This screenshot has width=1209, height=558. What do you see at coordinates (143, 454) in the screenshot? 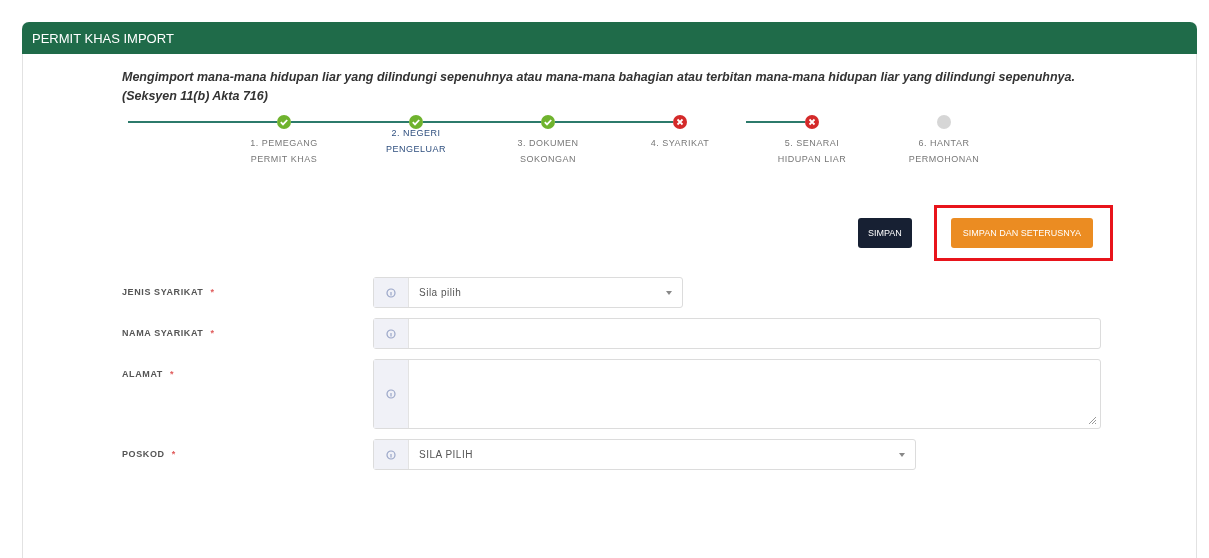
I see `field-label: POSKOD` at bounding box center [143, 454].